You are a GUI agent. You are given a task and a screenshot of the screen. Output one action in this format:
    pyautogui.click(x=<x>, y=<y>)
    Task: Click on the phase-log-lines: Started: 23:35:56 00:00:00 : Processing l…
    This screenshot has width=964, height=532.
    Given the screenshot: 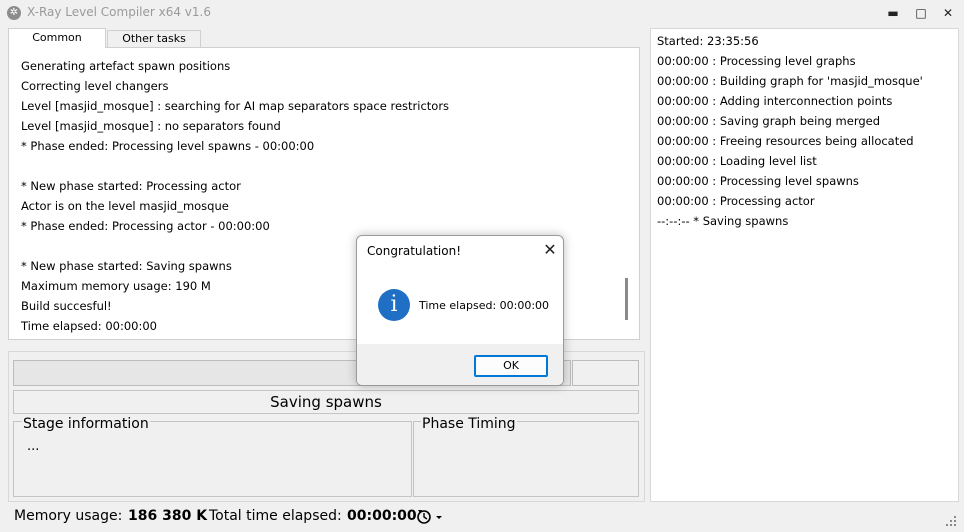 What is the action you would take?
    pyautogui.click(x=790, y=131)
    